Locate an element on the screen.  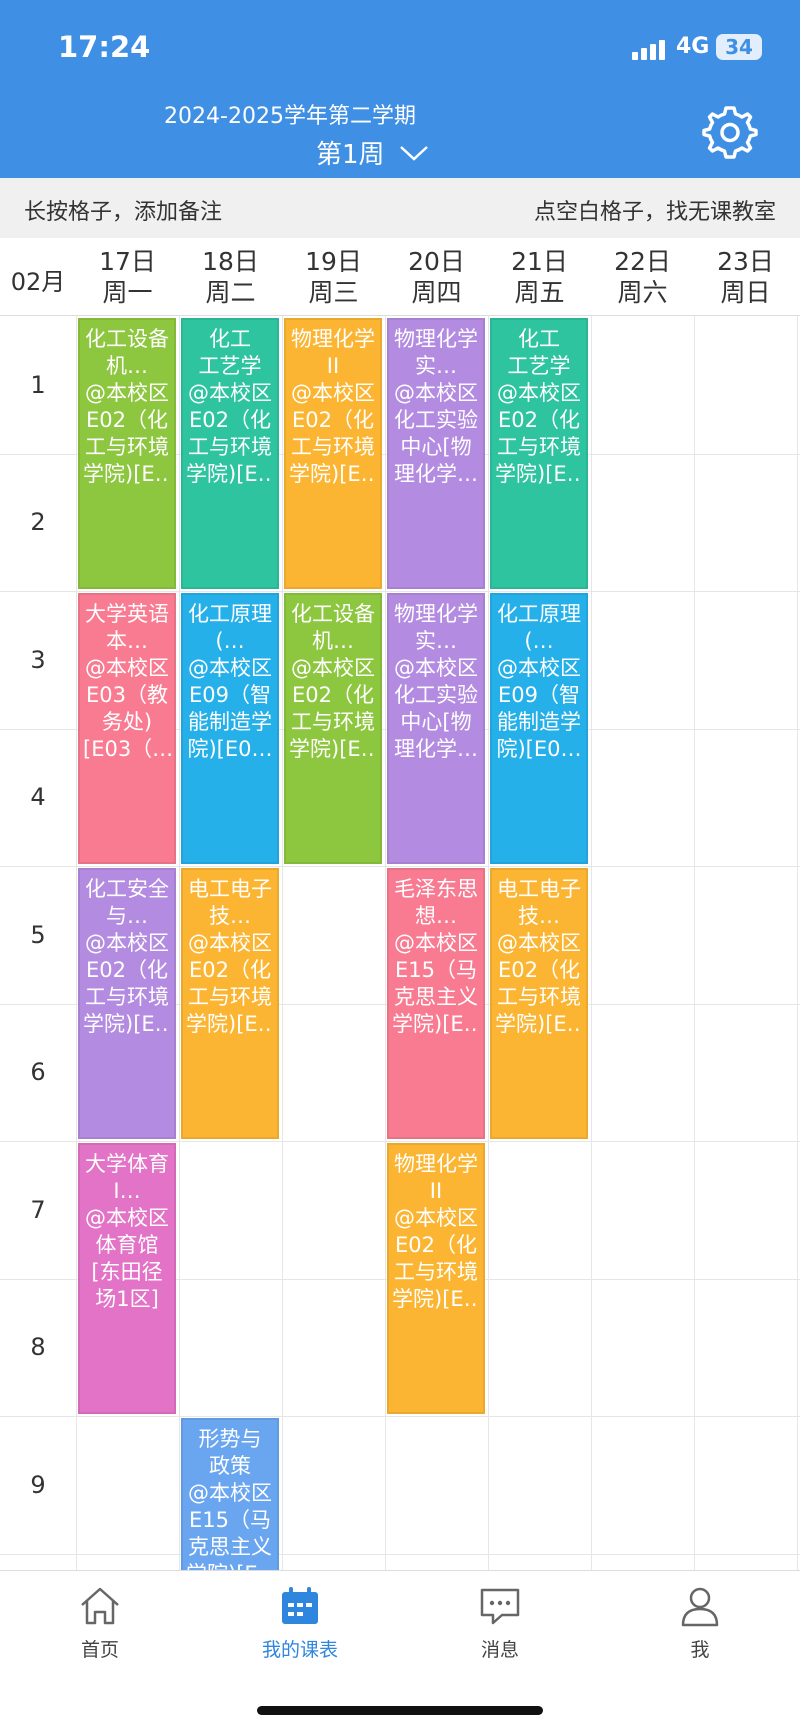
course-text-line: 物理化学 is located at coordinates (436, 339).